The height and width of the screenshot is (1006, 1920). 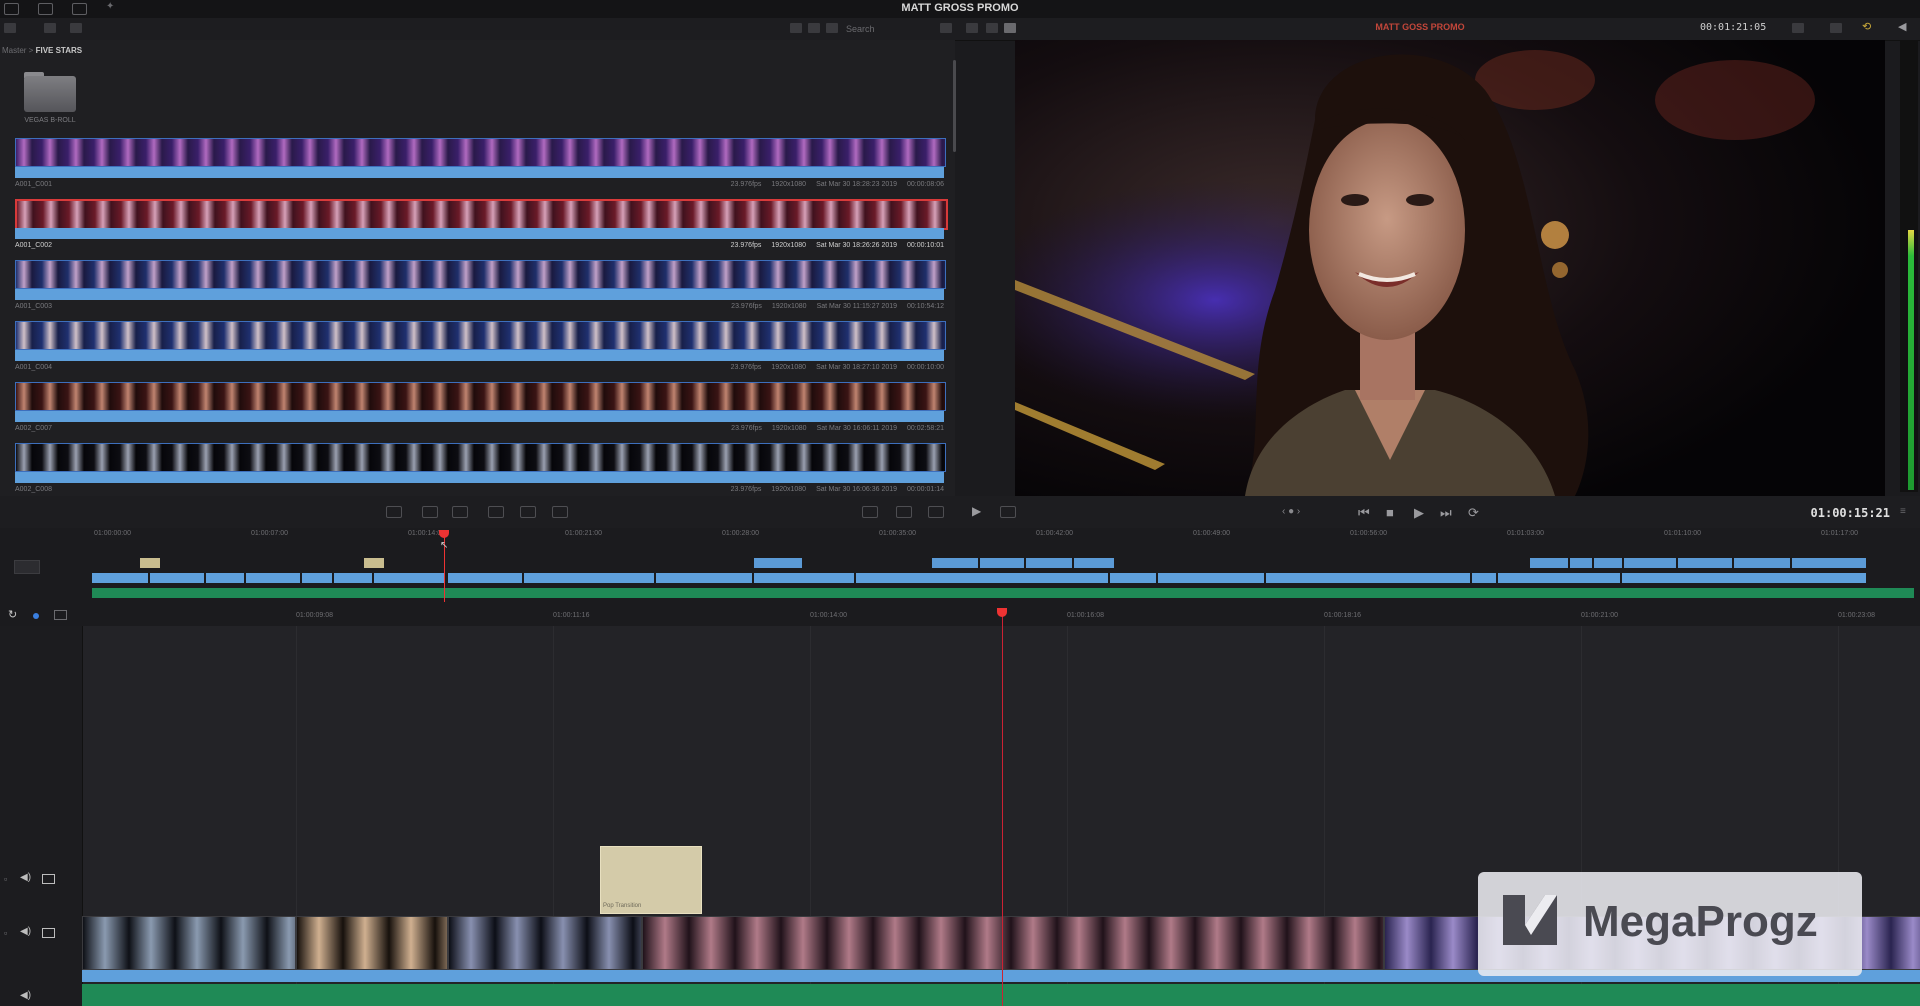 What do you see at coordinates (528, 512) in the screenshot?
I see `place-on-top-icon` at bounding box center [528, 512].